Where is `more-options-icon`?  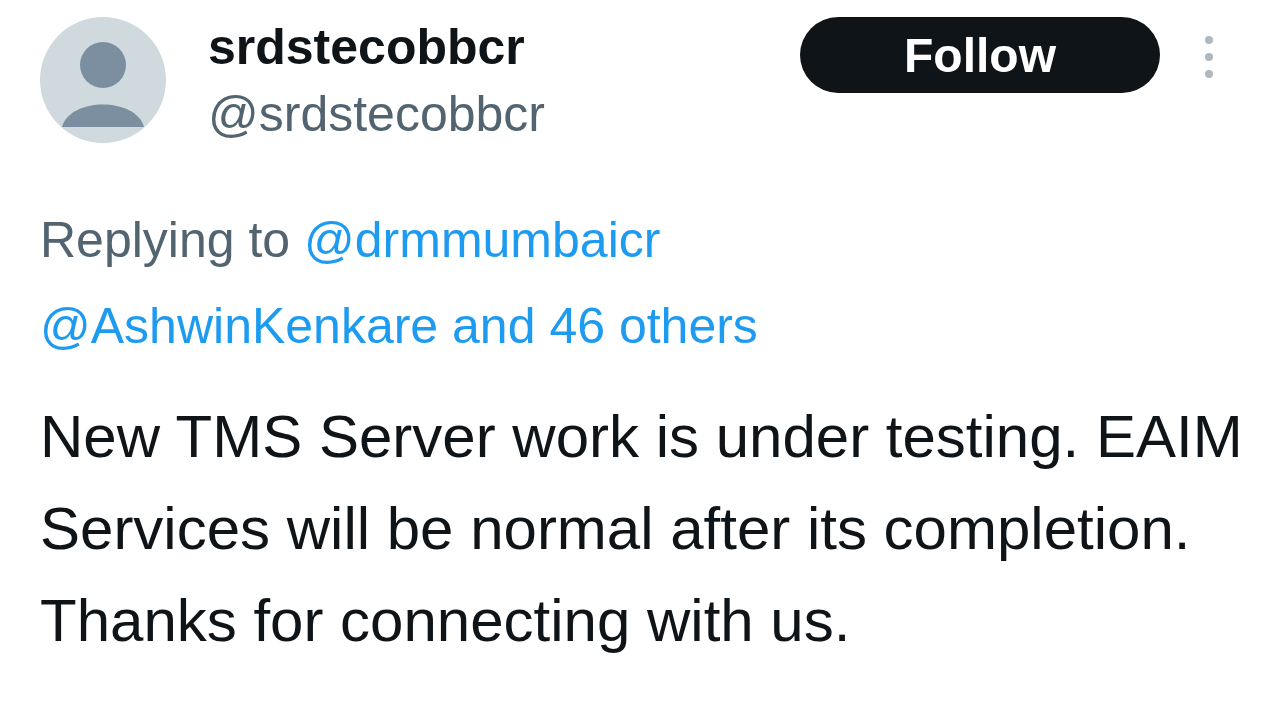 more-options-icon is located at coordinates (1209, 57).